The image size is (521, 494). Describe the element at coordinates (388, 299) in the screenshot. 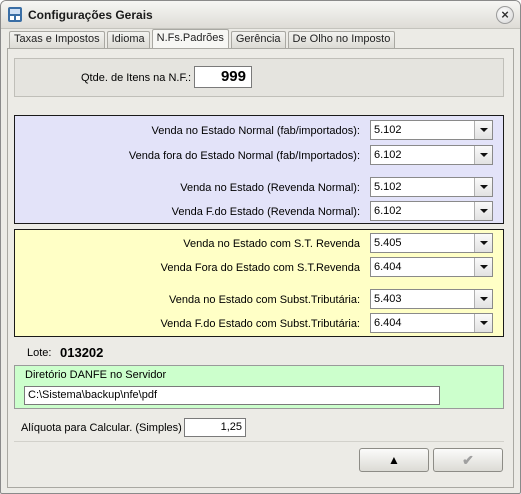

I see `cfop-st-value: 5.403` at that location.